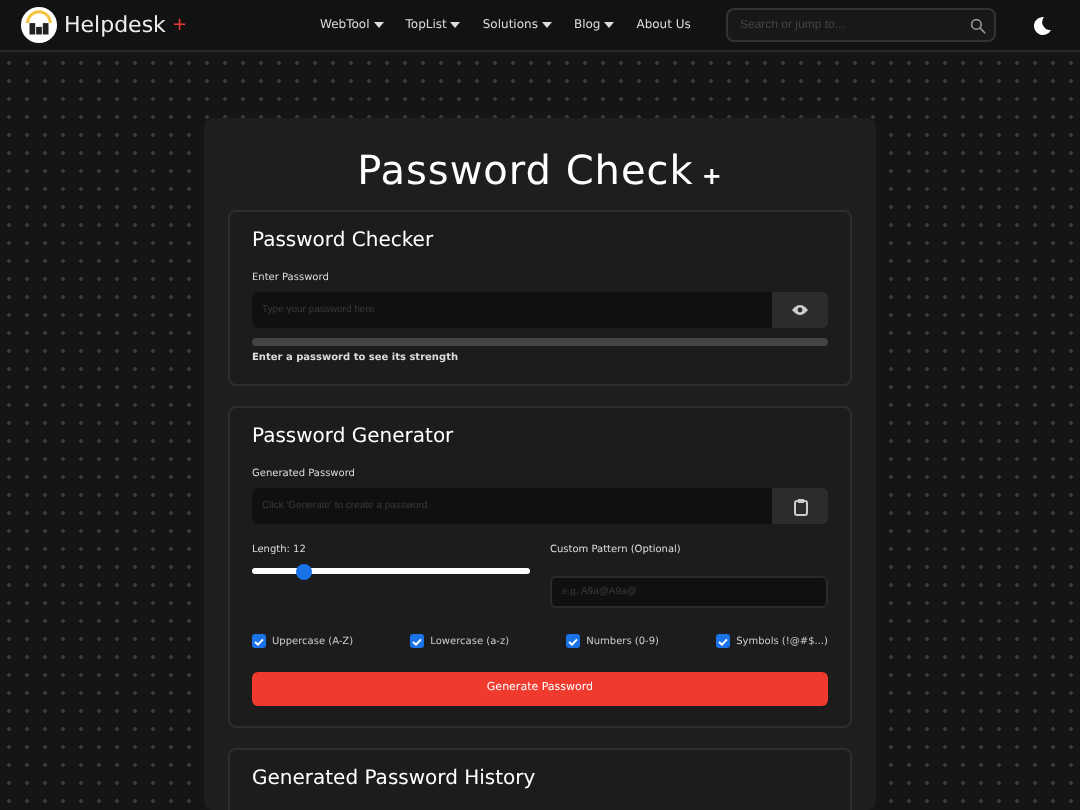 The height and width of the screenshot is (810, 1080). I want to click on clipboard-icon, so click(800, 506).